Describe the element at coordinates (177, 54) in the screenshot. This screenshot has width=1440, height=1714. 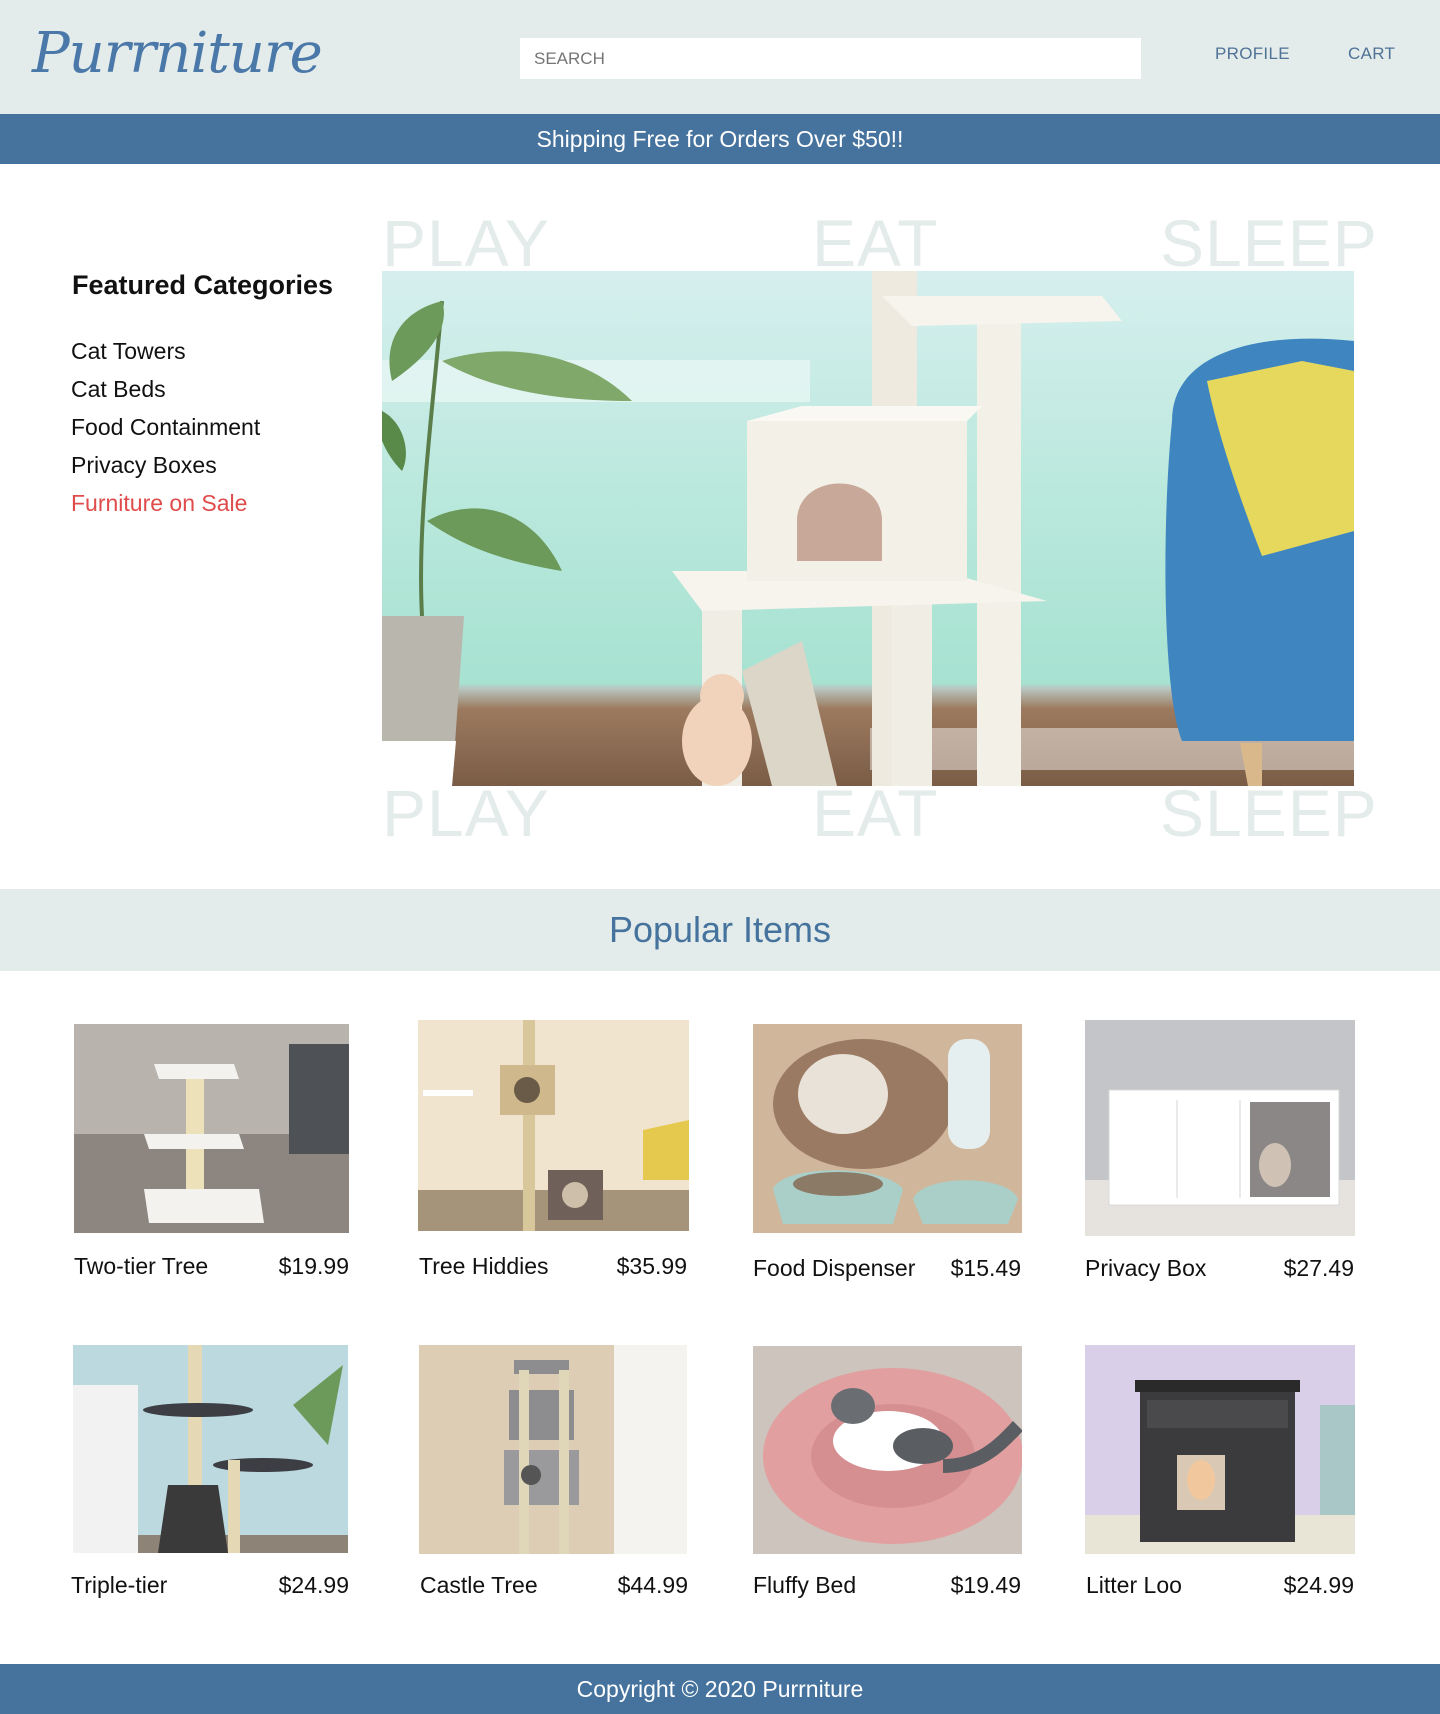
I see `site-logo: Purrniture` at that location.